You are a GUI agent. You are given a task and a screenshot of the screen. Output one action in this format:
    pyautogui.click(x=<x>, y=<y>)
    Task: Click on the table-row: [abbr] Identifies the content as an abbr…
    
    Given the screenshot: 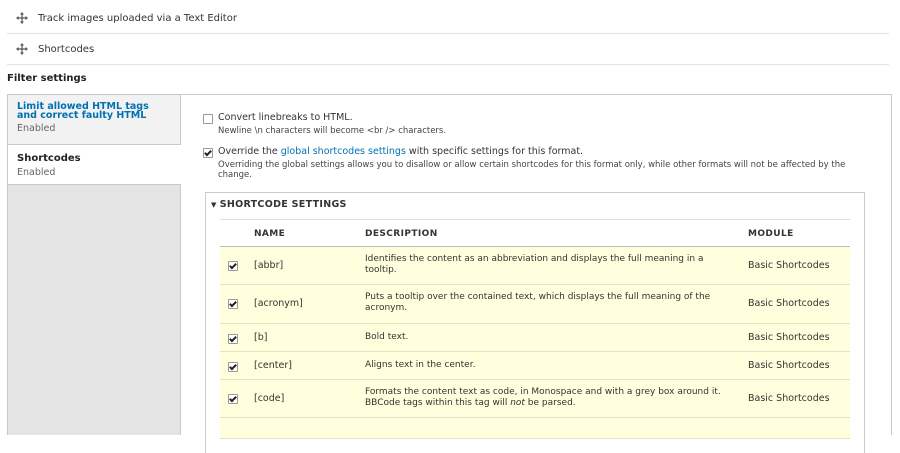 What is the action you would take?
    pyautogui.click(x=535, y=266)
    